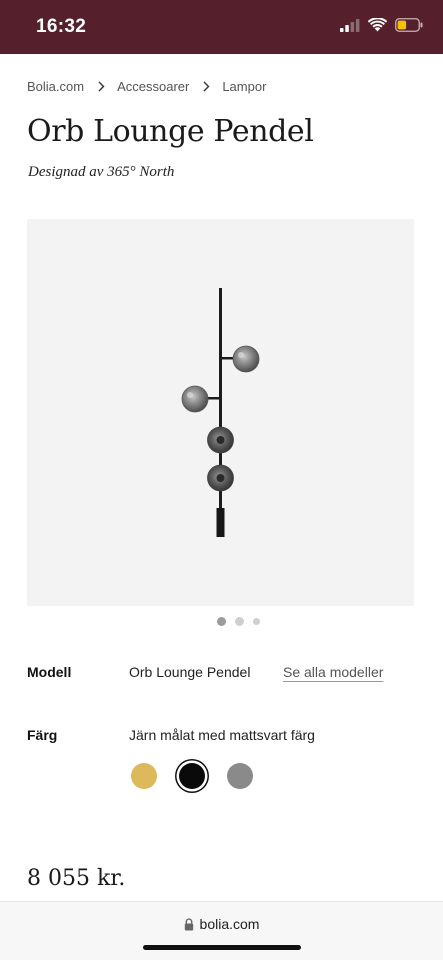 Image resolution: width=443 pixels, height=960 pixels. I want to click on wifi-icon, so click(377, 25).